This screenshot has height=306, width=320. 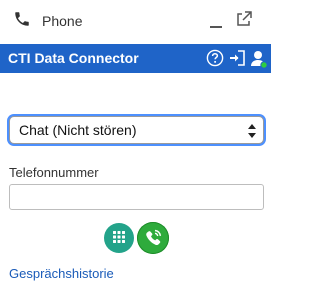 I want to click on user-status-icon, so click(x=259, y=59).